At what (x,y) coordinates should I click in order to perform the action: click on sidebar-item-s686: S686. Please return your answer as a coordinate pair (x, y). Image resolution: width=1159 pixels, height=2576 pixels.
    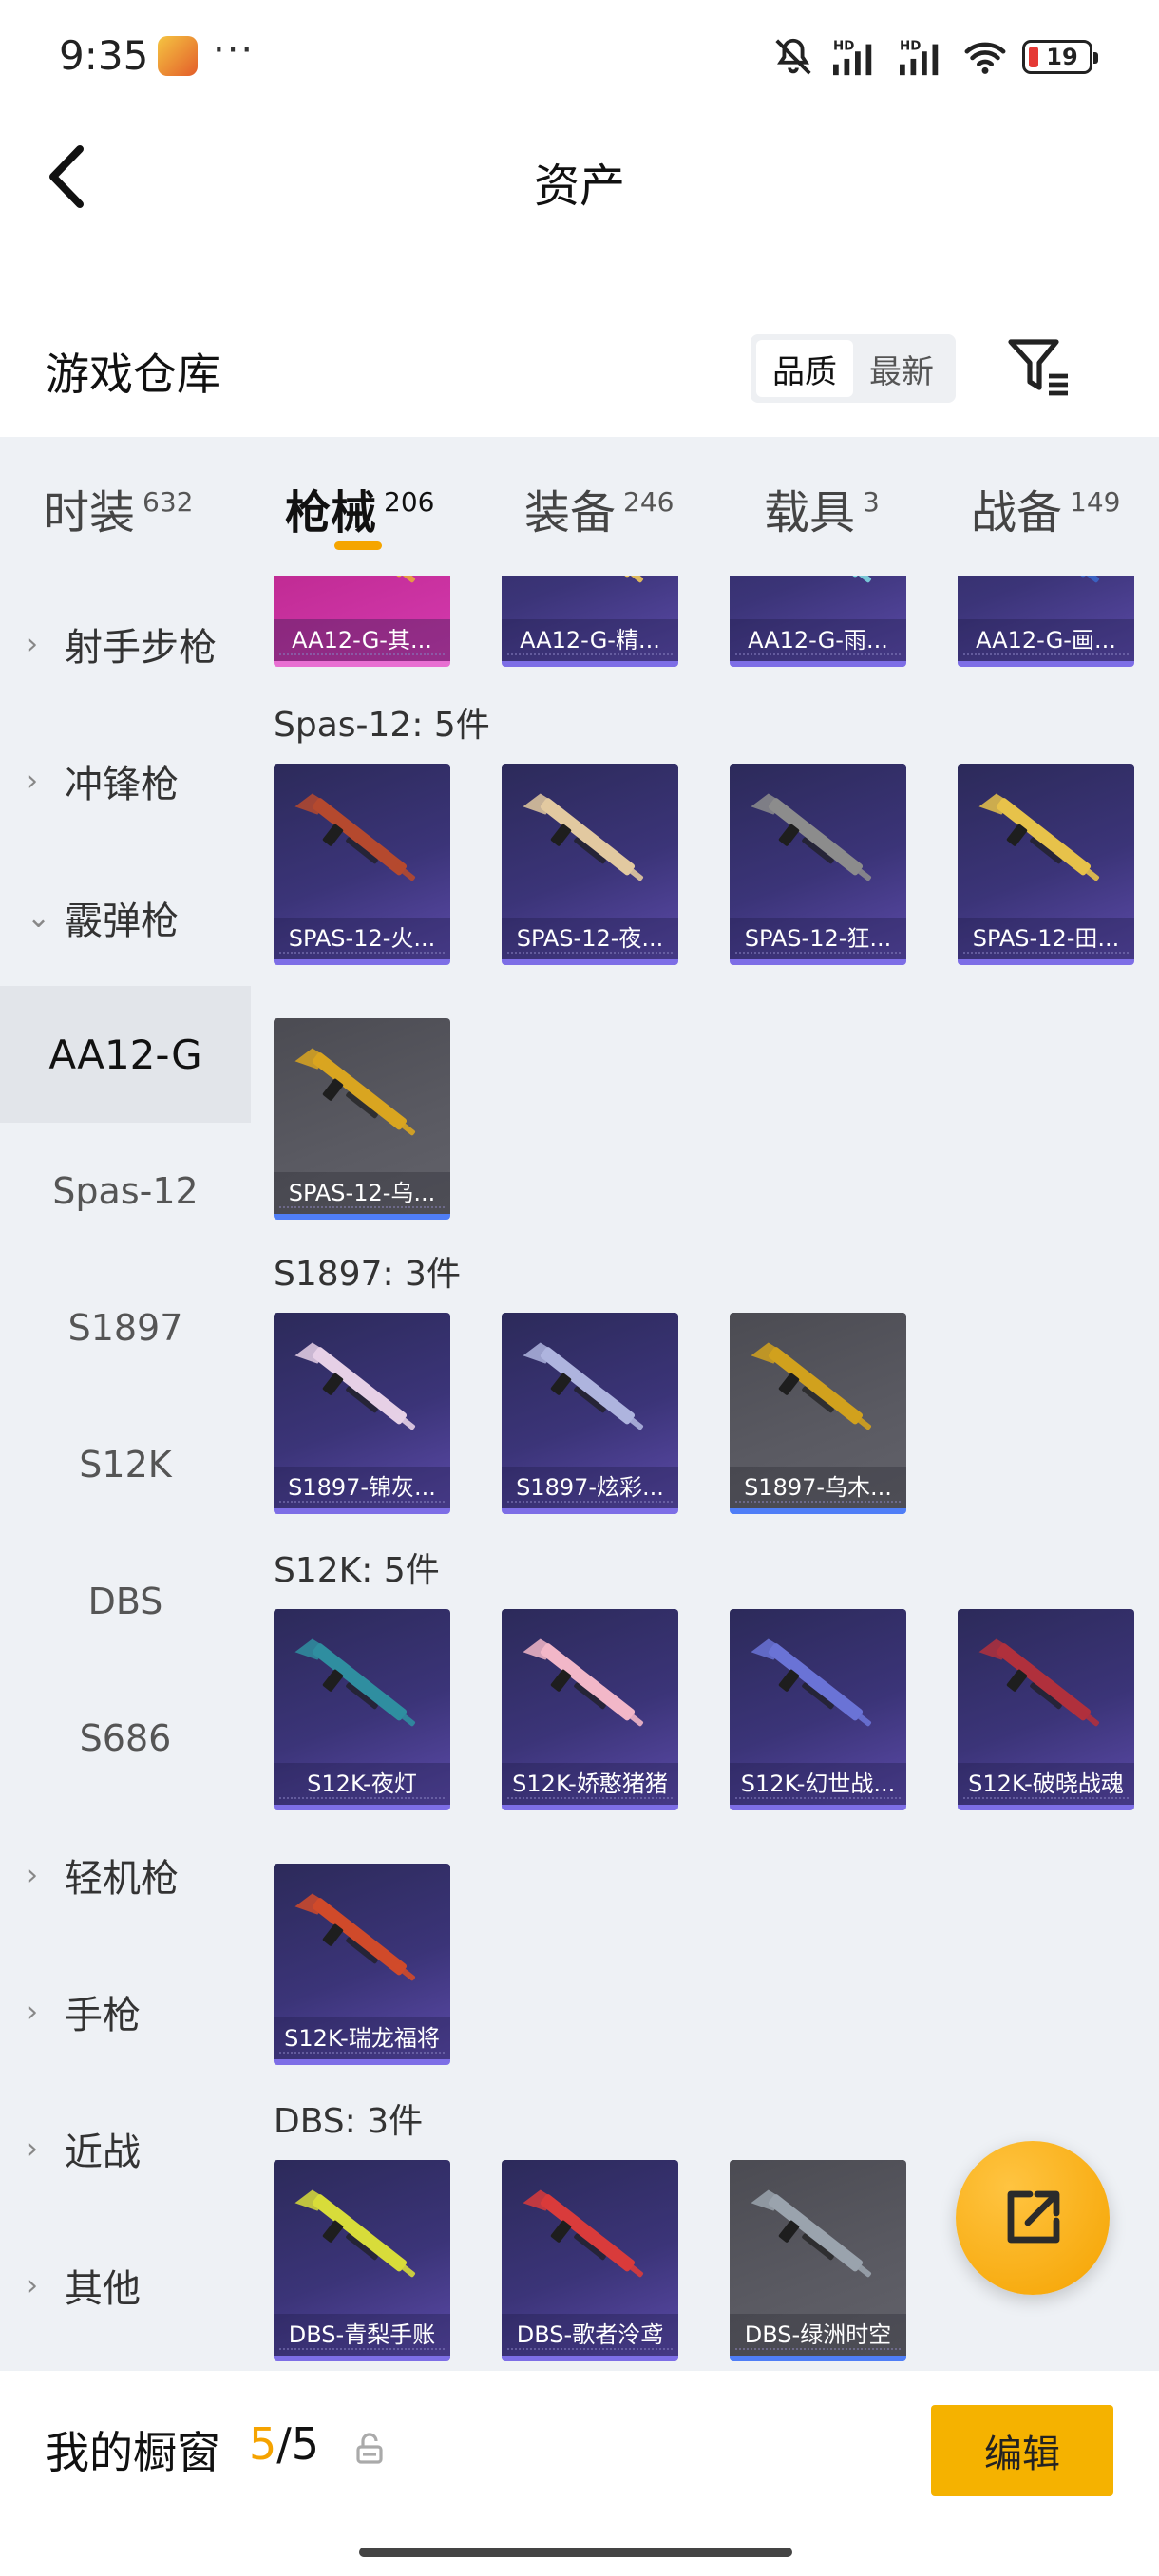
    Looking at the image, I should click on (125, 1738).